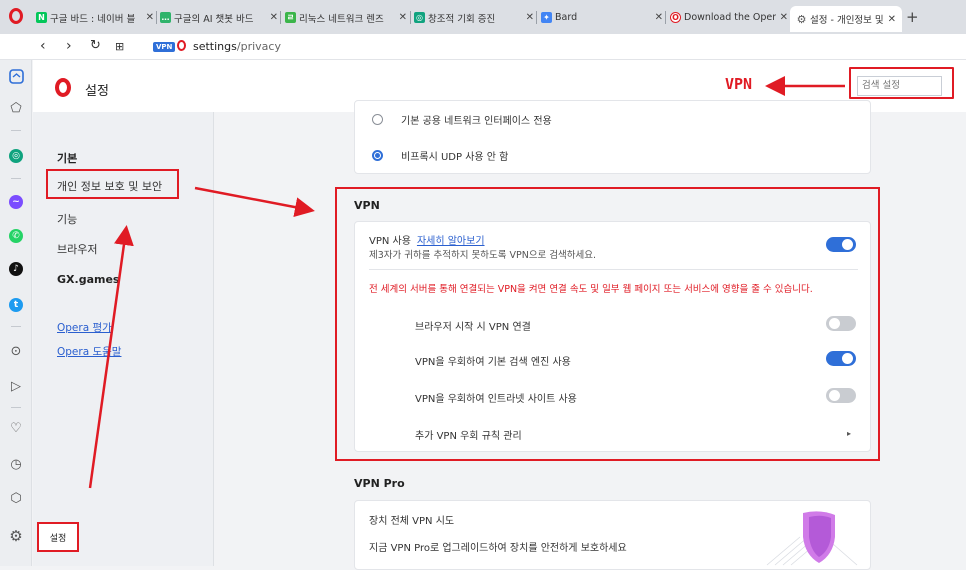 The width and height of the screenshot is (966, 570). What do you see at coordinates (41, 17) in the screenshot?
I see `naver-icon: N` at bounding box center [41, 17].